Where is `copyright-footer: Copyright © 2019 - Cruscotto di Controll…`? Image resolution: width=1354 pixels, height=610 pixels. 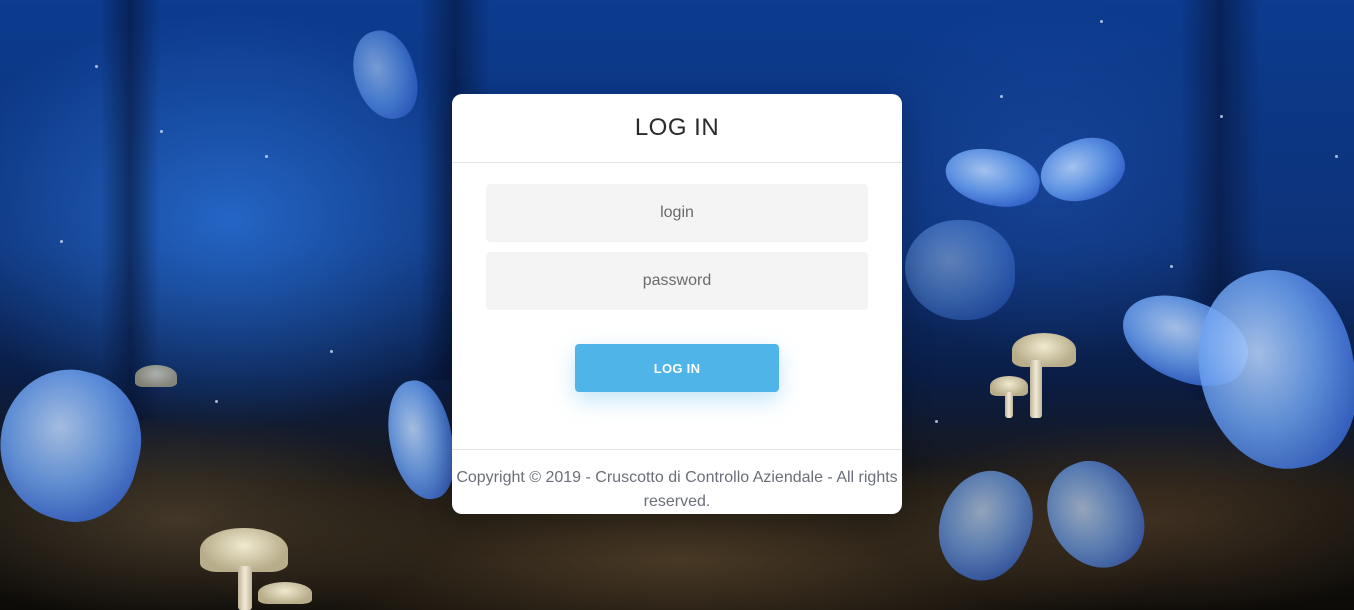 copyright-footer: Copyright © 2019 - Cruscotto di Controll… is located at coordinates (677, 481).